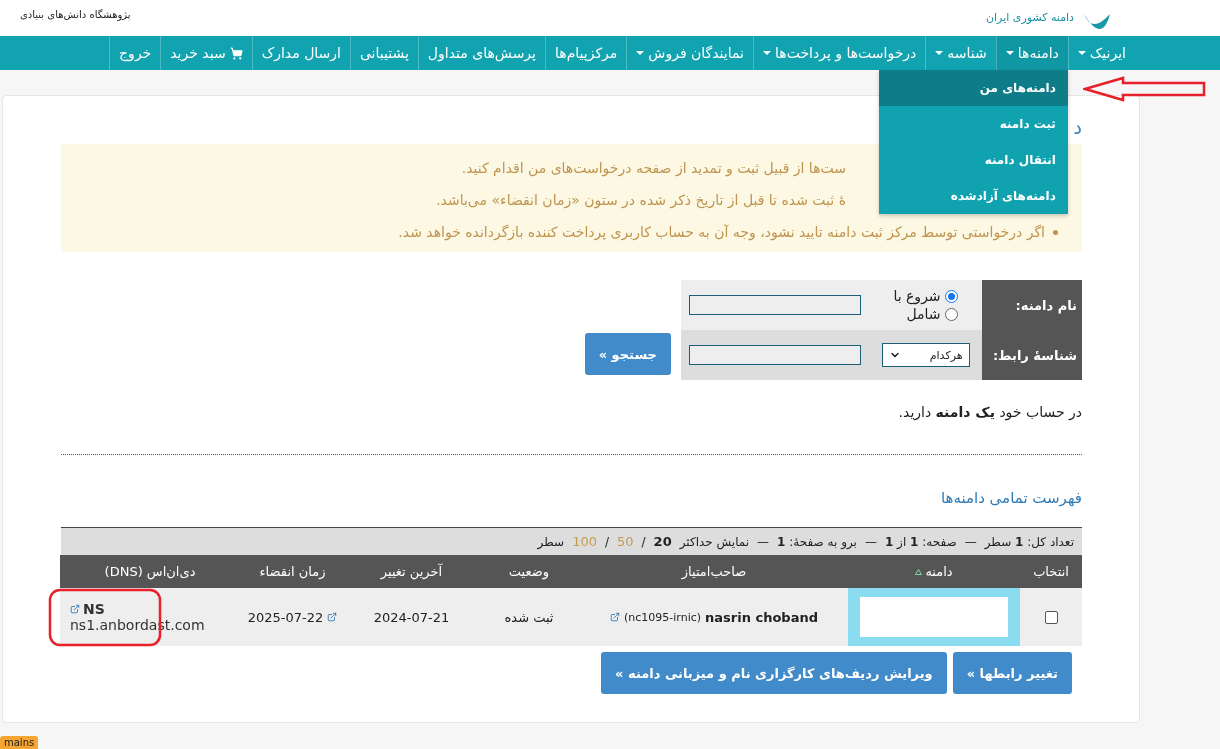 The height and width of the screenshot is (749, 1220). Describe the element at coordinates (236, 53) in the screenshot. I see `cart-icon` at that location.